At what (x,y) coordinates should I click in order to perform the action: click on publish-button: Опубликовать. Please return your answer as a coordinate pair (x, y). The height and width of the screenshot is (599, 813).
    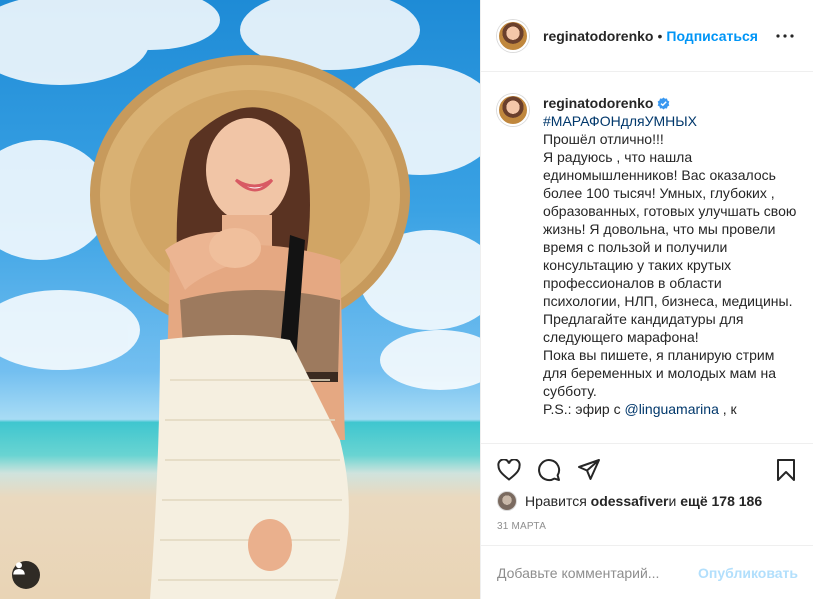
    Looking at the image, I should click on (748, 573).